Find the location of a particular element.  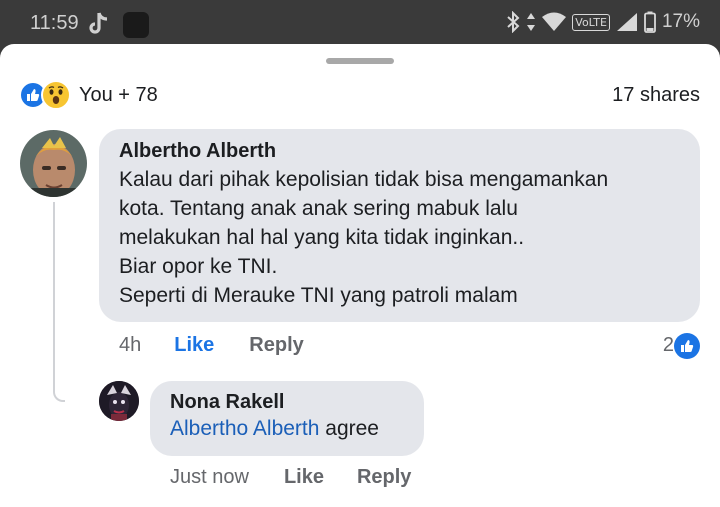

comment-actions: 4h Like Reply is located at coordinates (211, 345).